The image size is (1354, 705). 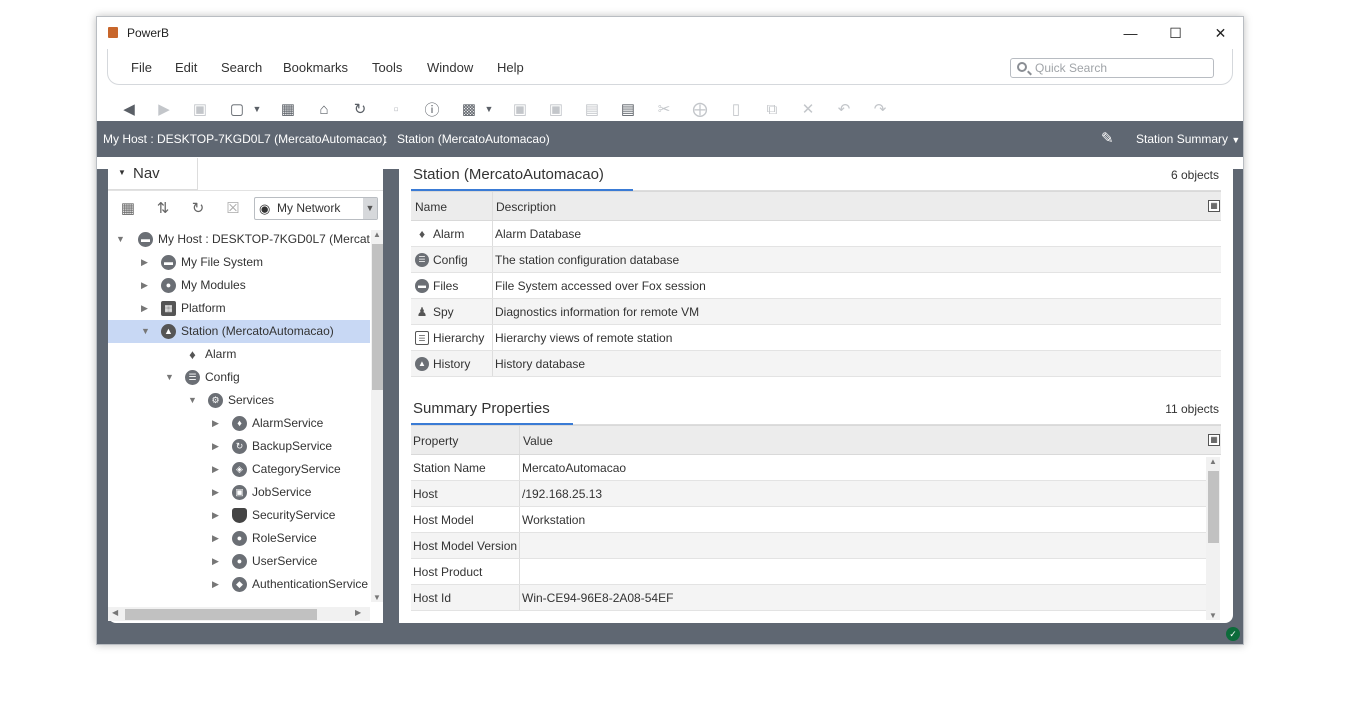 I want to click on table-row: ▲ History History database, so click(x=816, y=364).